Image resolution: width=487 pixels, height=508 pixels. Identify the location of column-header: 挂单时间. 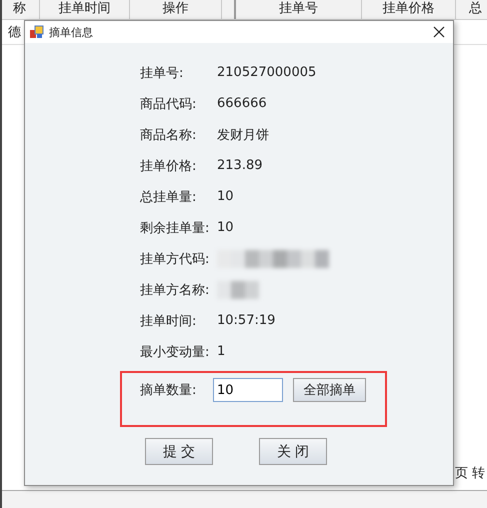
(85, 9).